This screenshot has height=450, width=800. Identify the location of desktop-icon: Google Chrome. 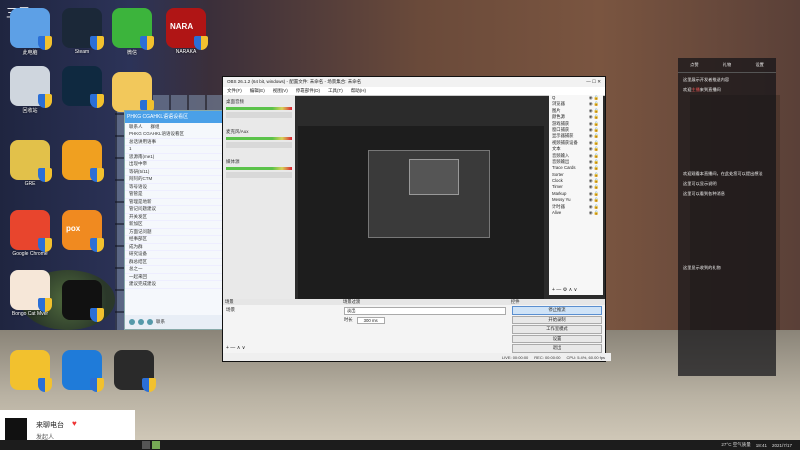
(30, 235).